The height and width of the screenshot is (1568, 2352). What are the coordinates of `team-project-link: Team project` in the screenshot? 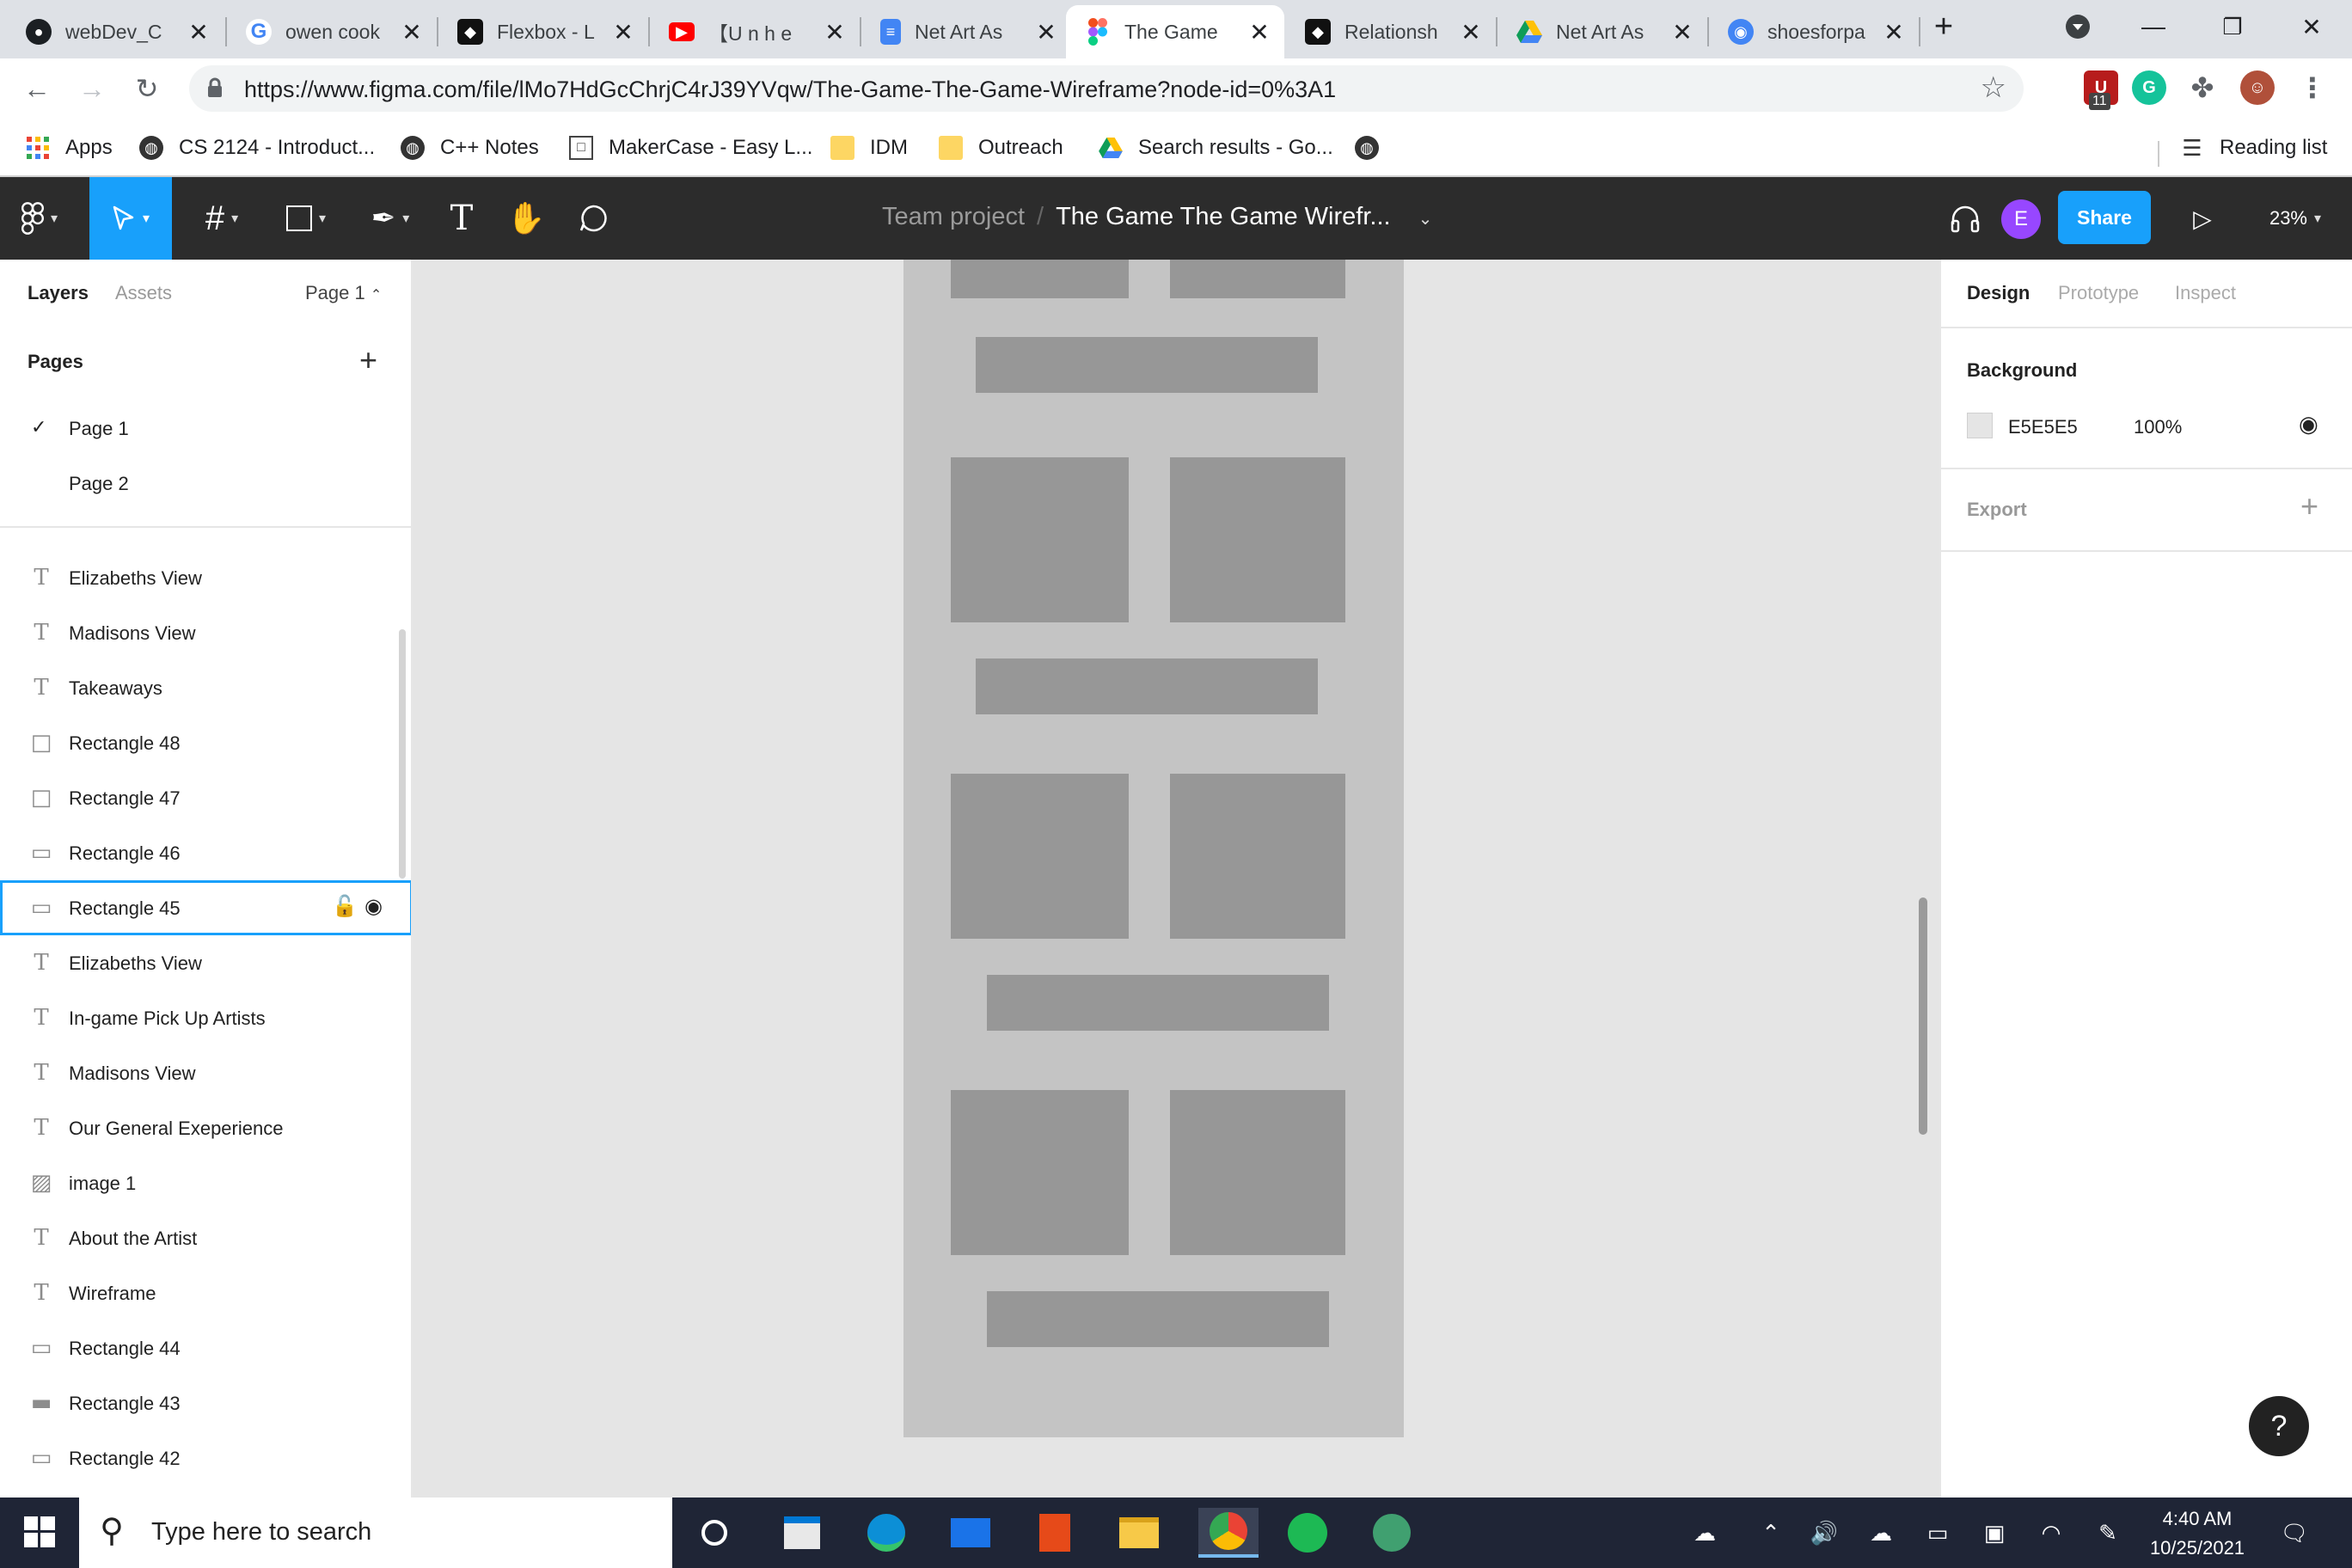 It's located at (954, 216).